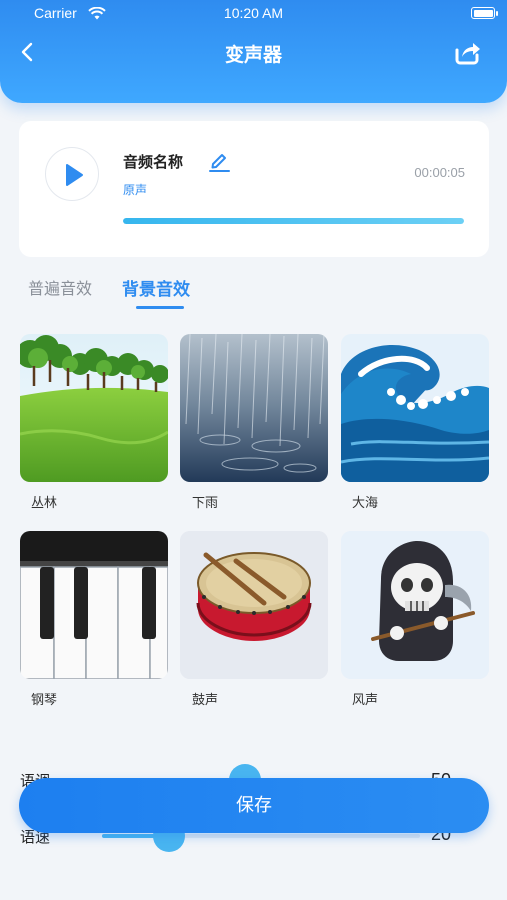 The height and width of the screenshot is (900, 507). Describe the element at coordinates (135, 190) in the screenshot. I see `audio-mode-label: 原声` at that location.